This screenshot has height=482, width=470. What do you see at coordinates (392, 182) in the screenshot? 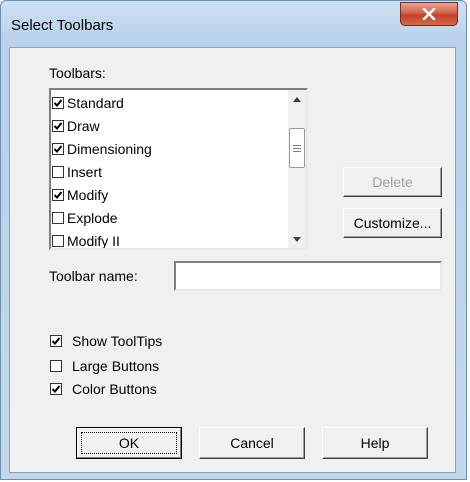
I see `delete-button: Delete` at bounding box center [392, 182].